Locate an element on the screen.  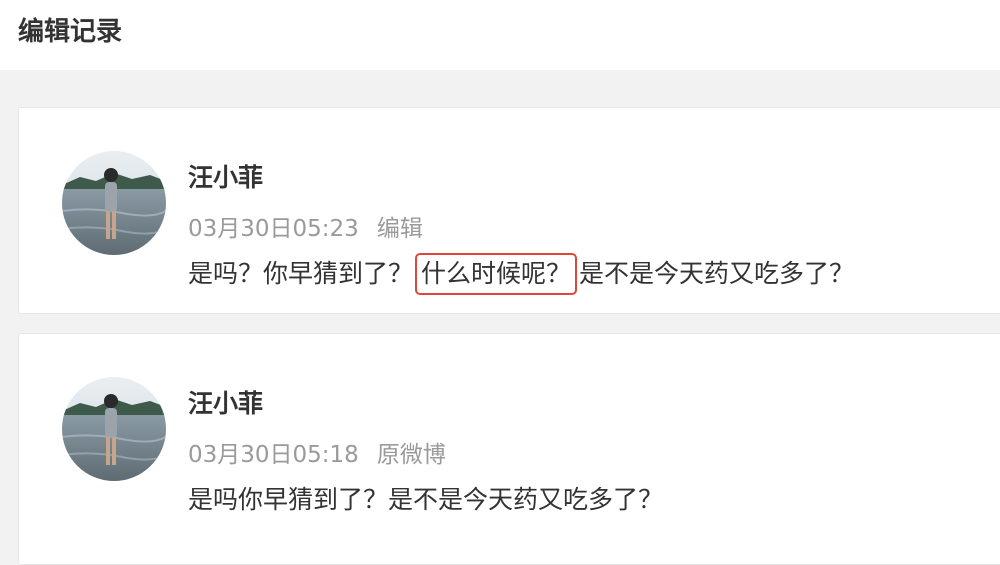
record-tag: 编辑 is located at coordinates (399, 229).